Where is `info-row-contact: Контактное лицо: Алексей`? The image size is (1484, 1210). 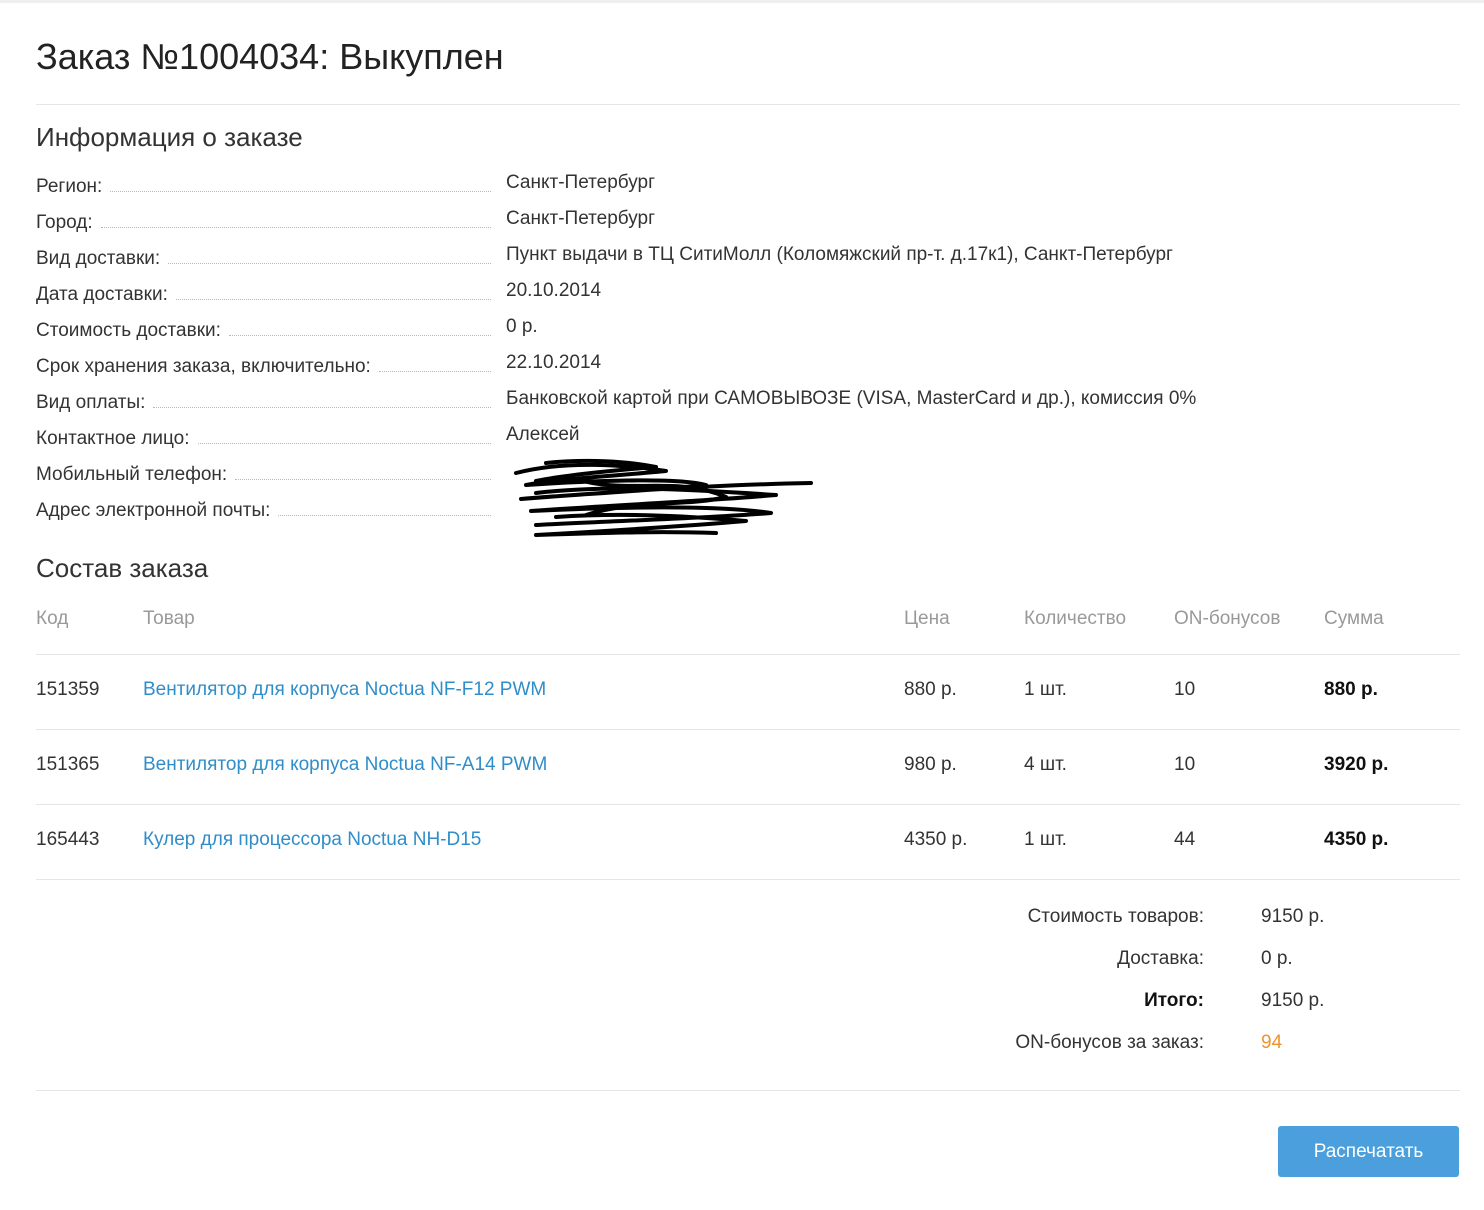
info-row-contact: Контактное лицо: Алексей is located at coordinates (748, 438).